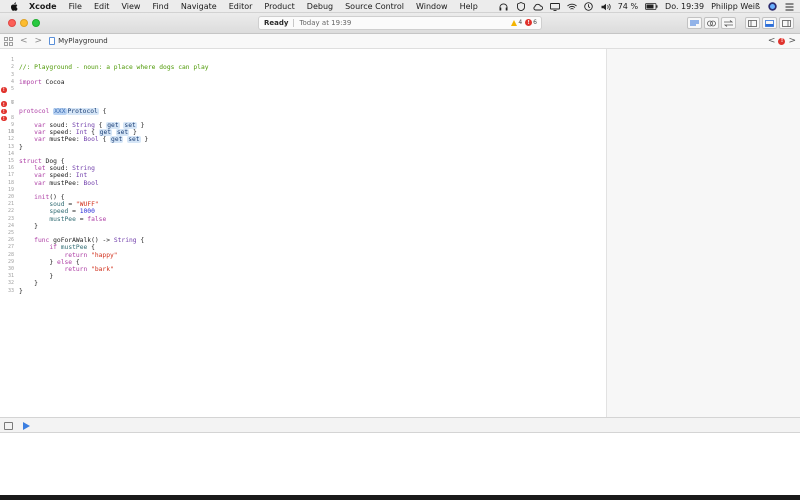  What do you see at coordinates (303, 179) in the screenshot?
I see `code-line: 18` at bounding box center [303, 179].